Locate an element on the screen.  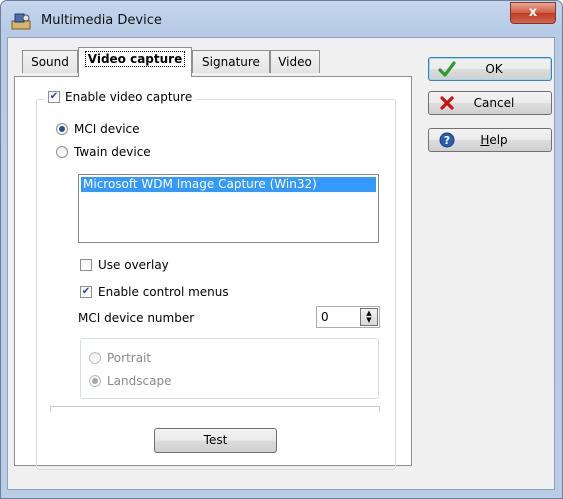
tab-label: Sound is located at coordinates (50, 62).